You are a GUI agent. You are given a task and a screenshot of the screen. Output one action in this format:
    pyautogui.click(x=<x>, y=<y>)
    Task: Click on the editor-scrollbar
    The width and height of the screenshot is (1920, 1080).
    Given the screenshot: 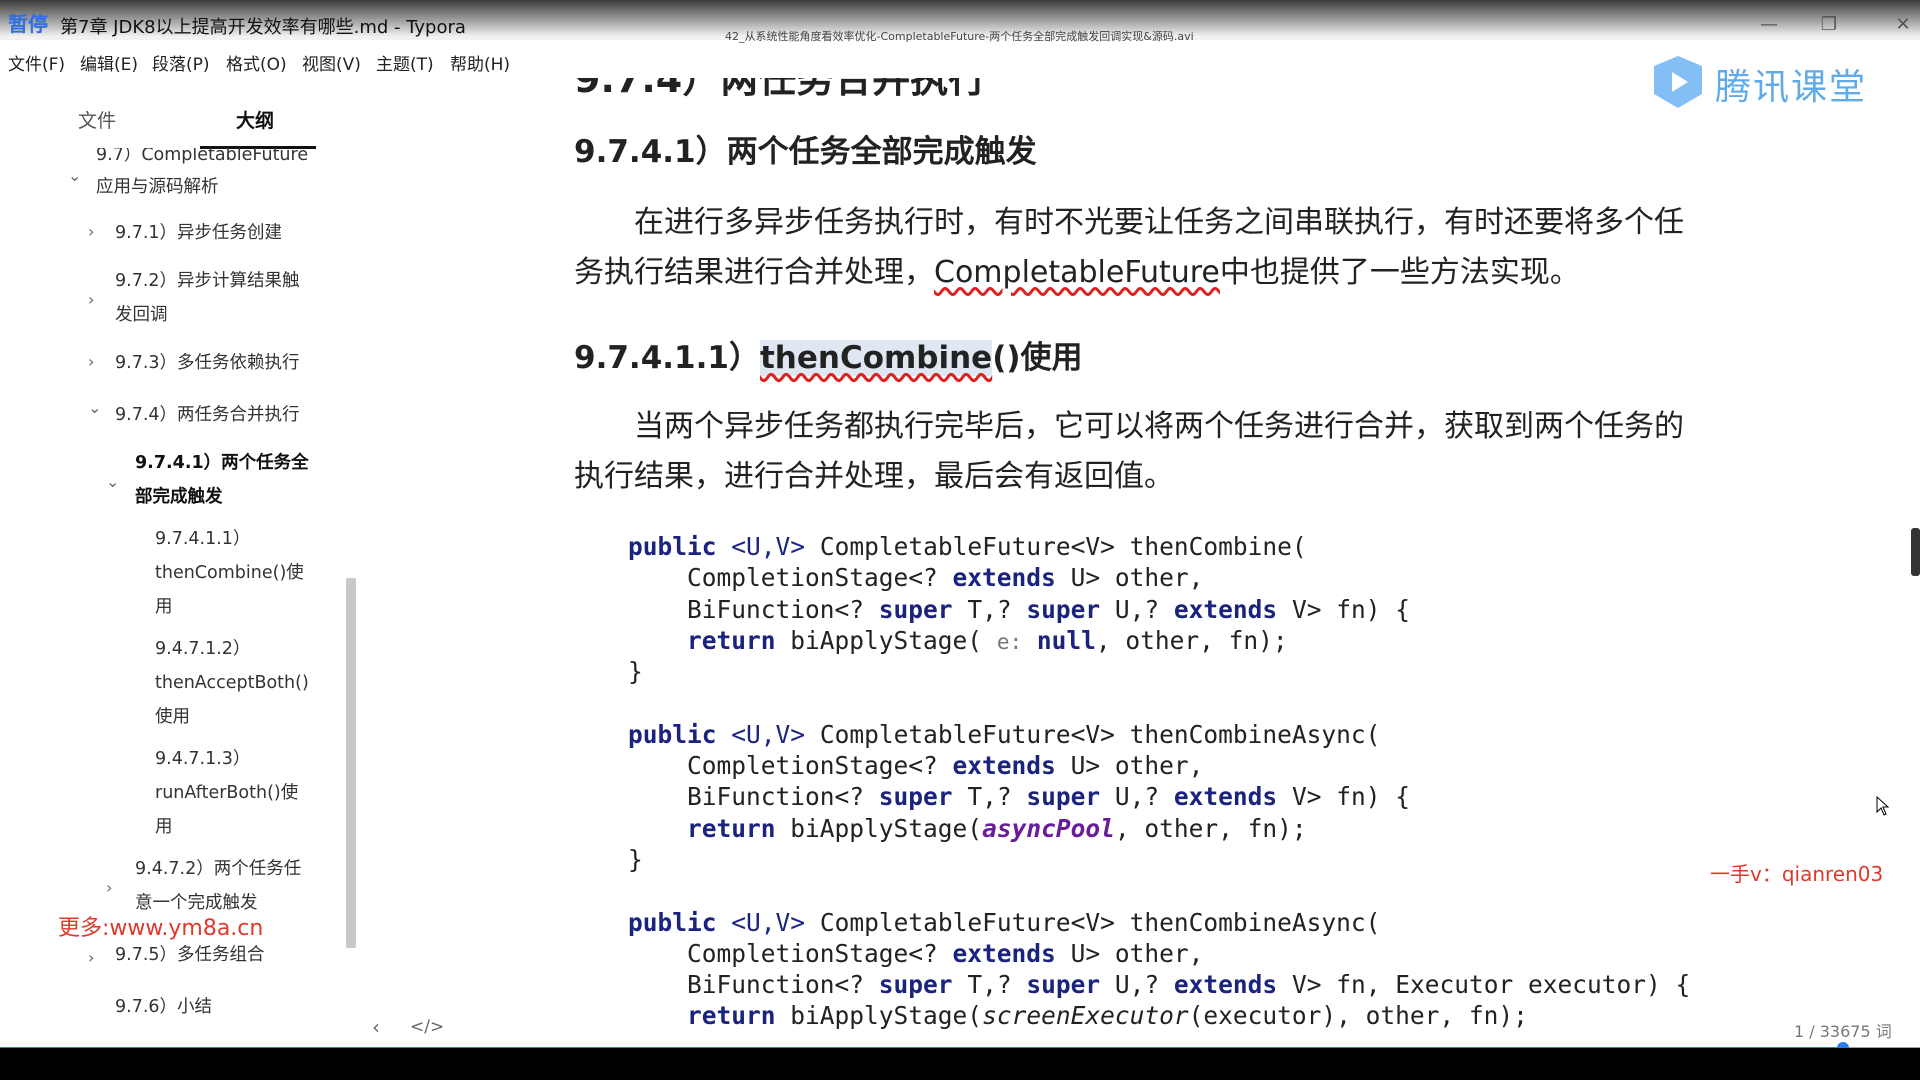 What is the action you would take?
    pyautogui.click(x=1915, y=552)
    